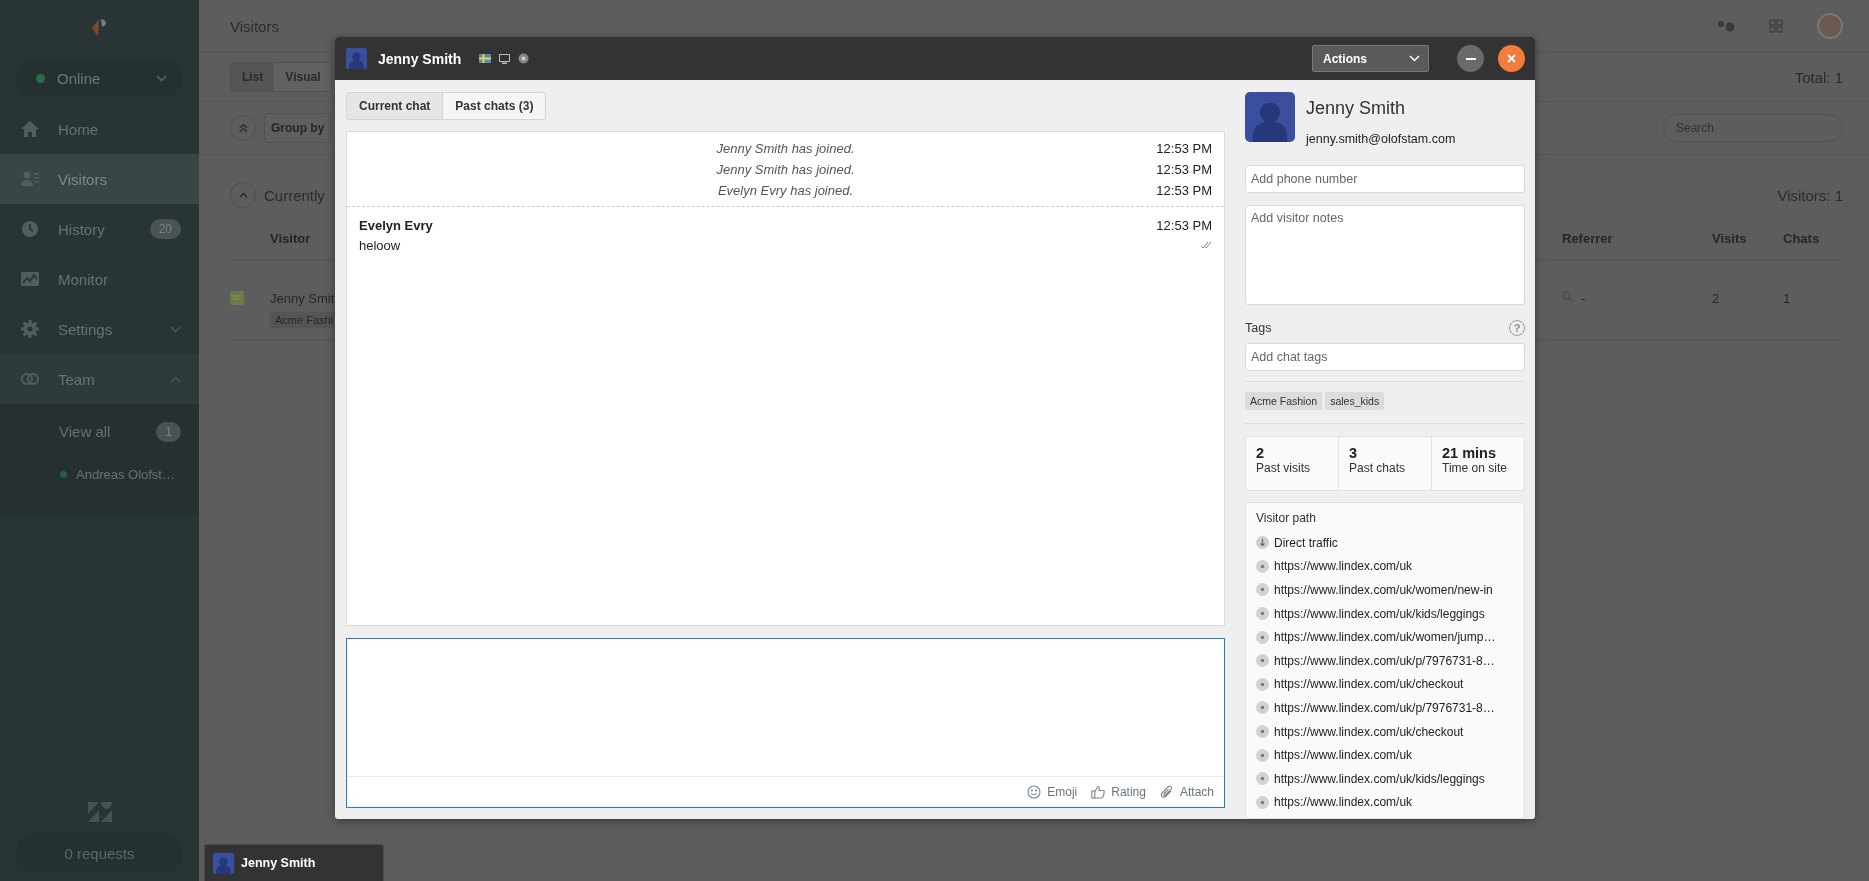  What do you see at coordinates (99, 179) in the screenshot?
I see `nav-item: Visitors` at bounding box center [99, 179].